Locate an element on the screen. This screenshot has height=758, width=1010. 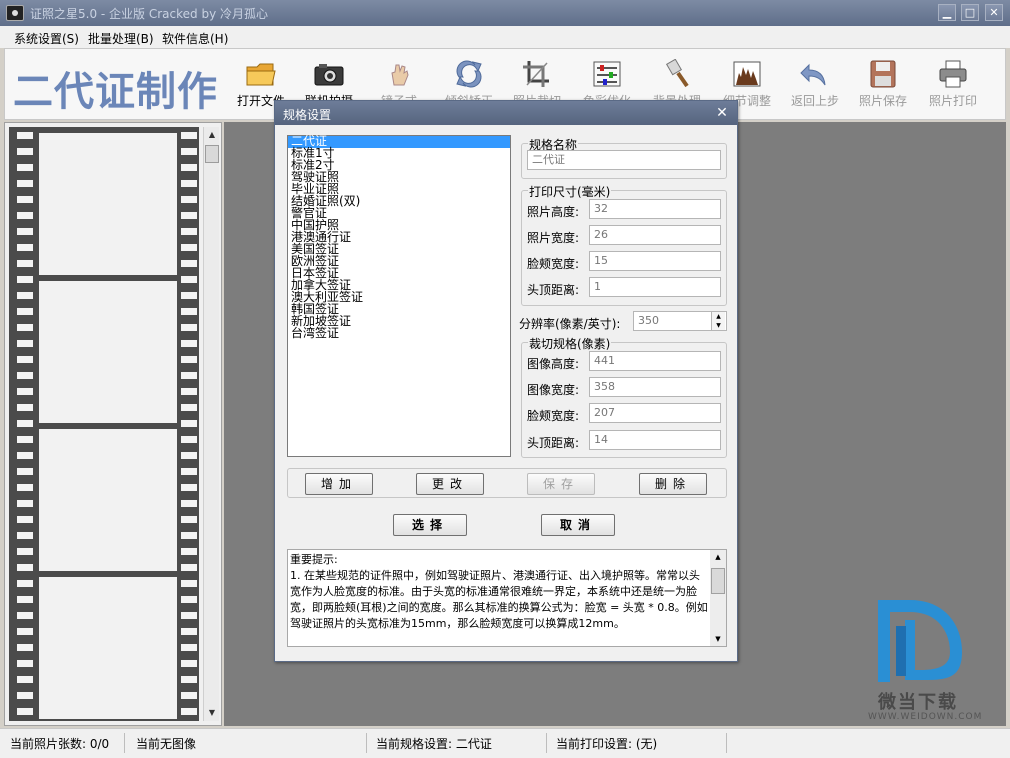
notes-scrollbar: ▲ ▼ is located at coordinates (718, 598).